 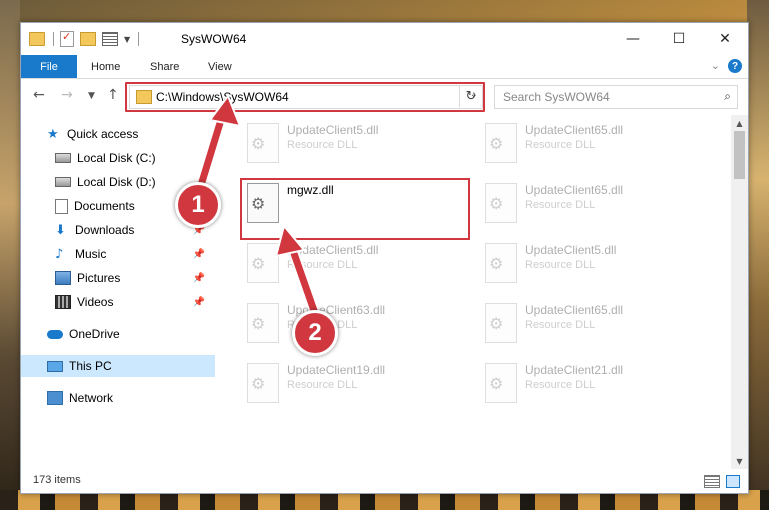 What do you see at coordinates (164, 66) in the screenshot?
I see `tab-share: Share` at bounding box center [164, 66].